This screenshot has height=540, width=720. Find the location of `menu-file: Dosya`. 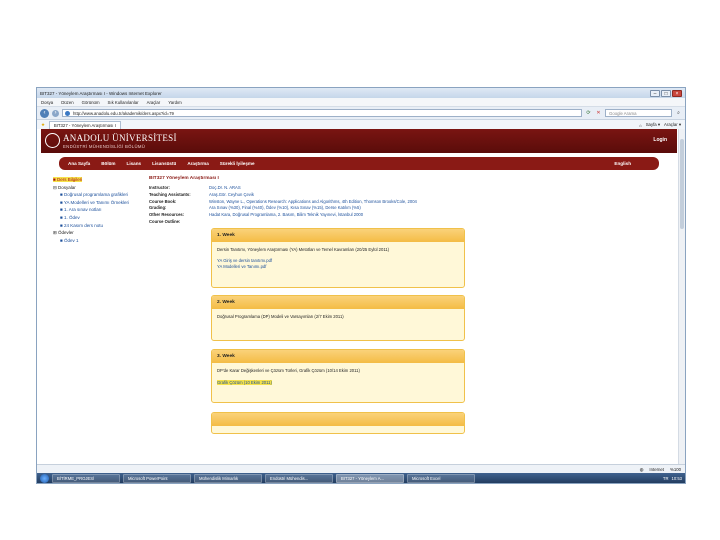

menu-file: Dosya is located at coordinates (47, 102).